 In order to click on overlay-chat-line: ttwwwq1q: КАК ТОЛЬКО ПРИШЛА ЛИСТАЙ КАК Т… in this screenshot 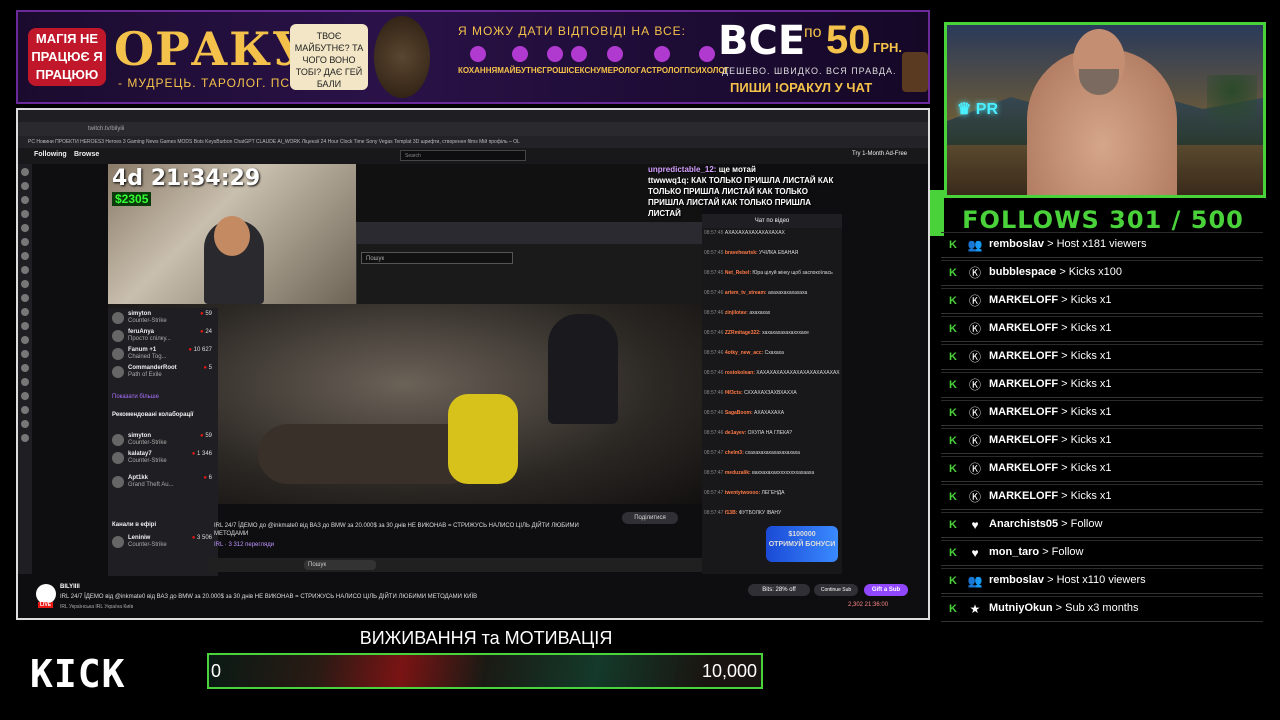, I will do `click(741, 197)`.